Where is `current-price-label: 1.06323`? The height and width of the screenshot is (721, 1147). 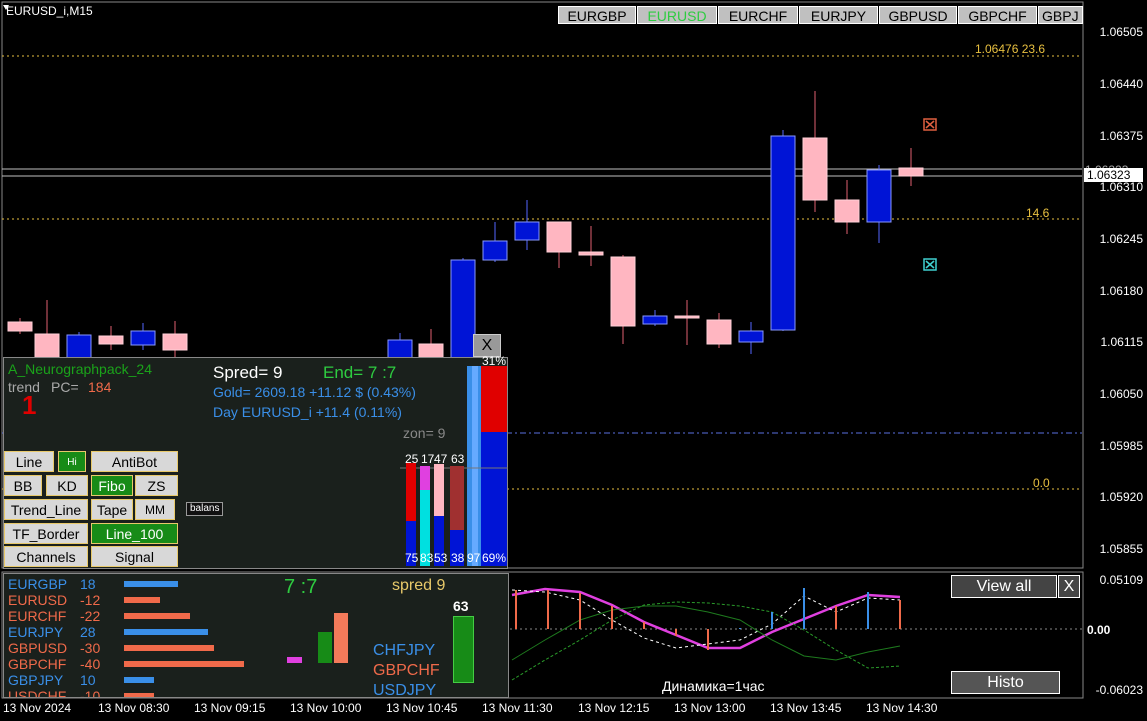
current-price-label: 1.06323 is located at coordinates (1113, 175).